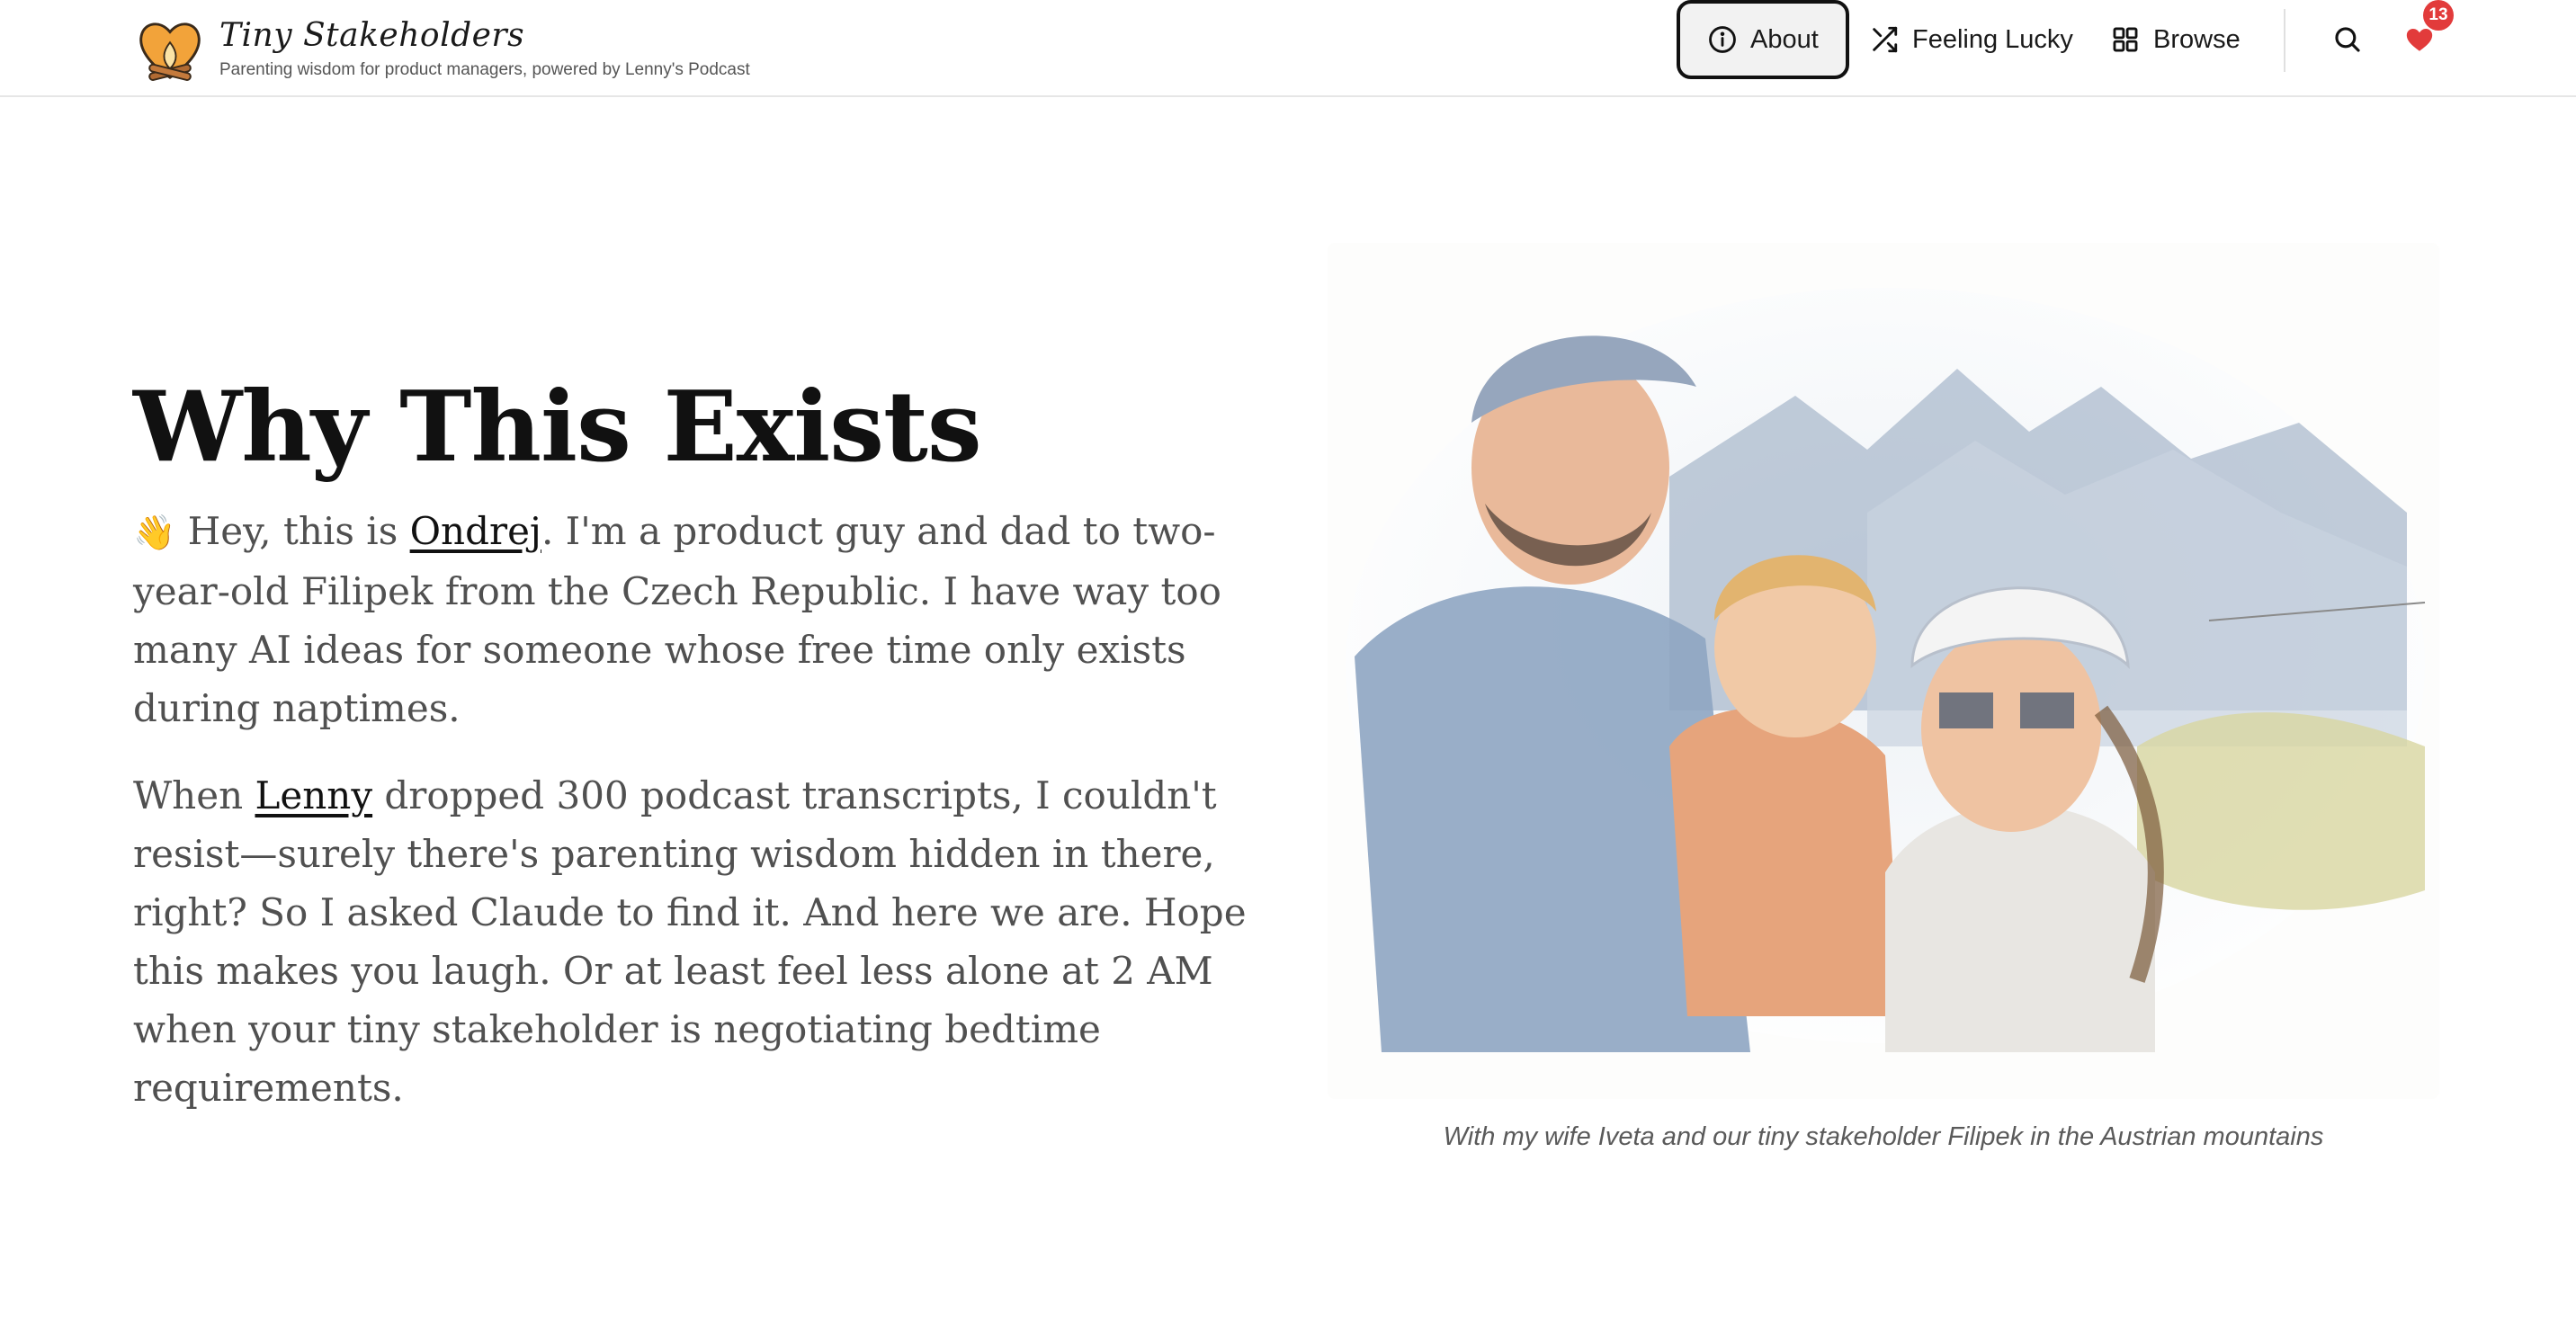  Describe the element at coordinates (557, 427) in the screenshot. I see `page-title: Why This Exists` at that location.